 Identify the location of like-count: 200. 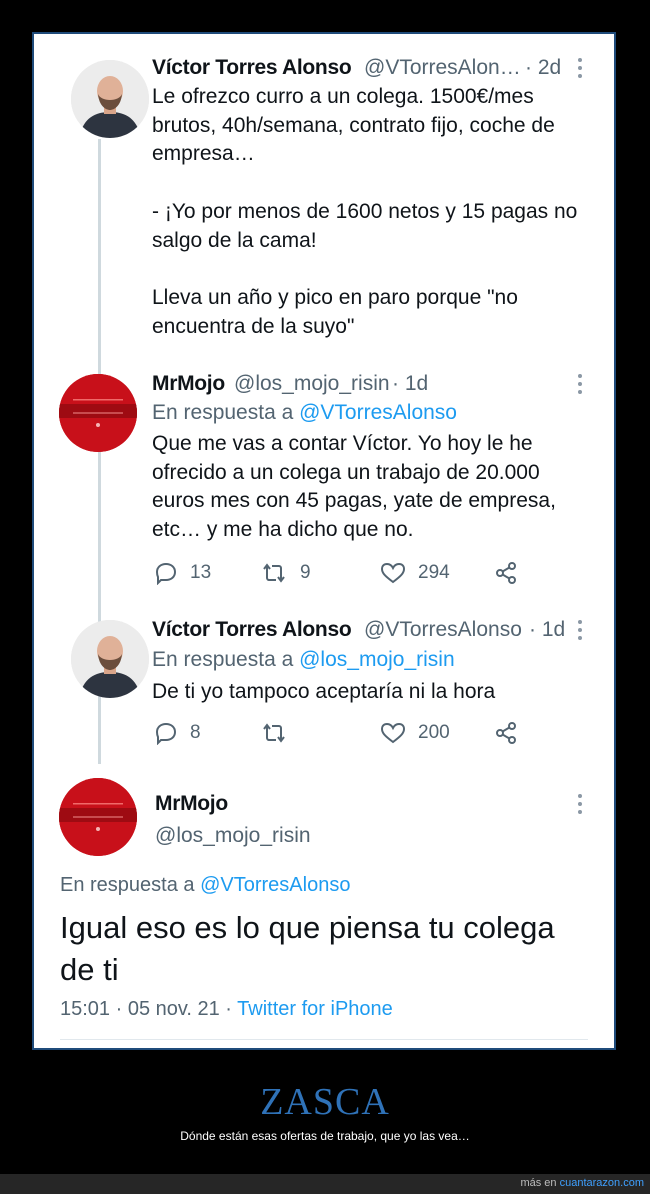
(434, 732).